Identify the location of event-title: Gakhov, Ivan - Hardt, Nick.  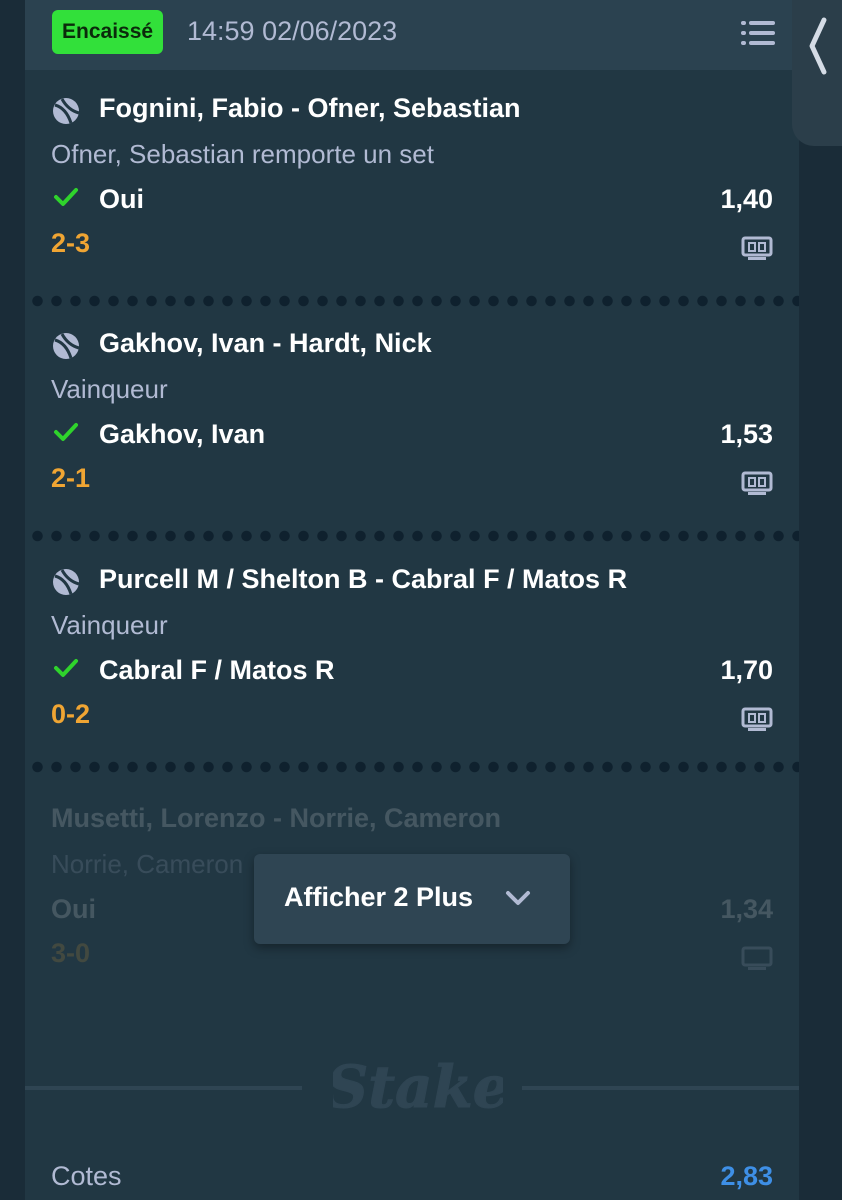
(265, 343).